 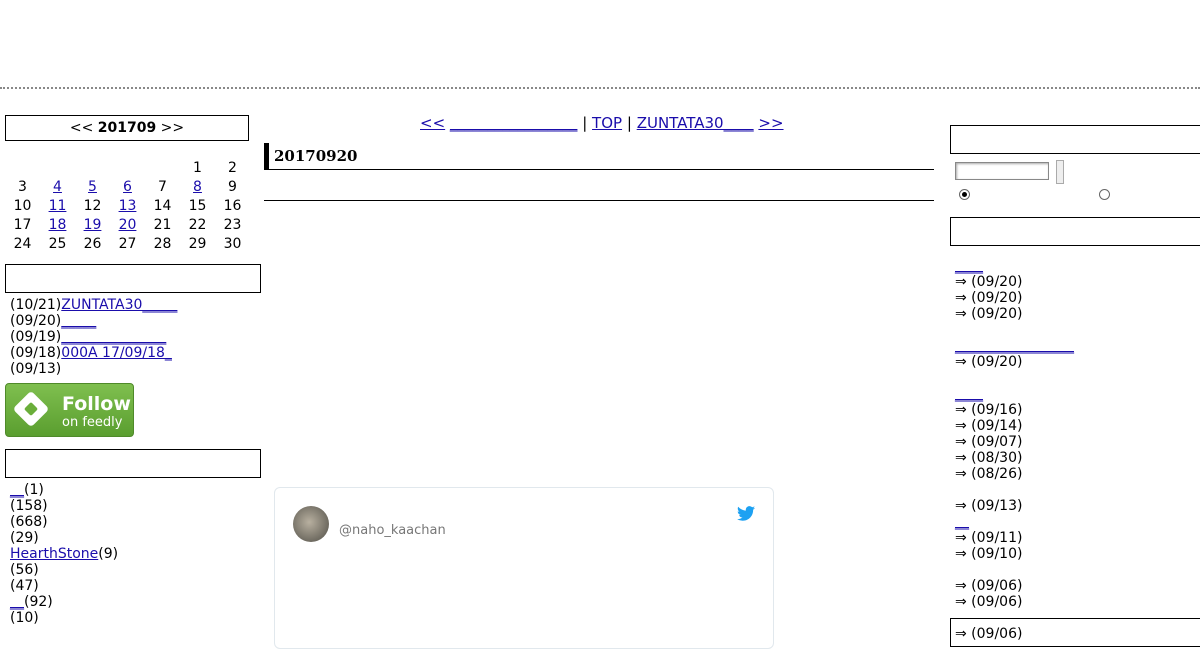 I want to click on twitter-bird-icon, so click(x=746, y=513).